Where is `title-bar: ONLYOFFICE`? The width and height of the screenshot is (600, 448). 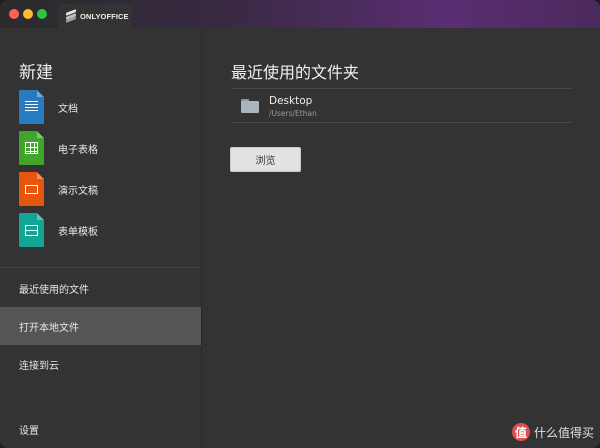
title-bar: ONLYOFFICE is located at coordinates (300, 14).